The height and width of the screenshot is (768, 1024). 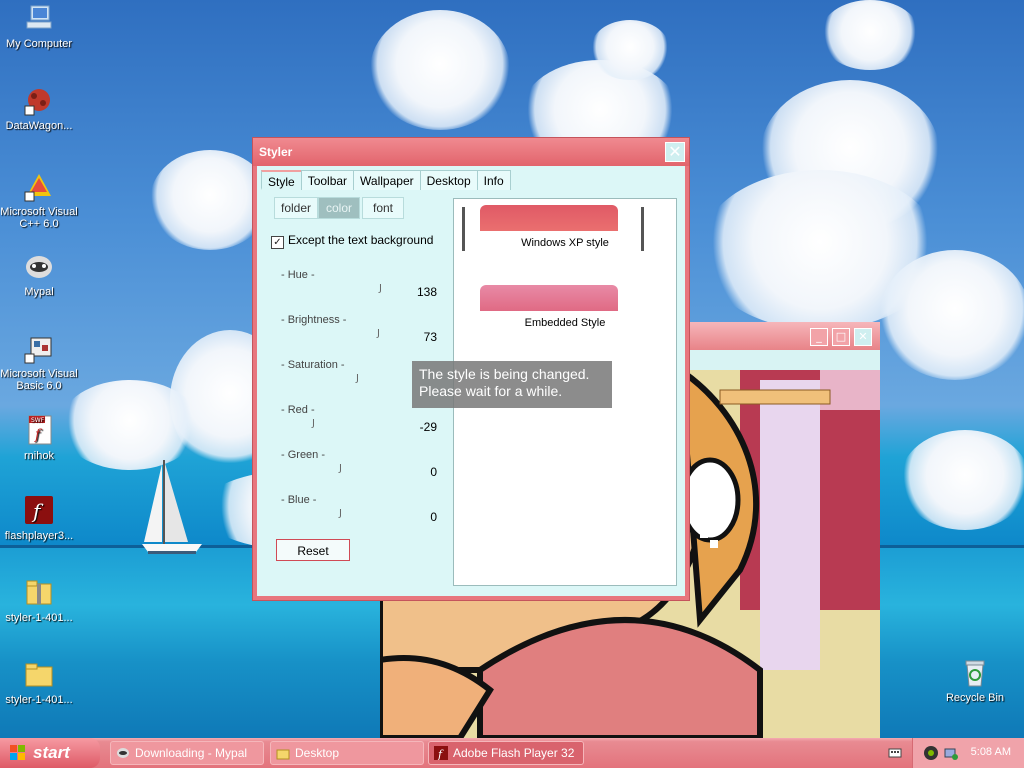 What do you see at coordinates (313, 423) in the screenshot?
I see `red-slider-thumb: J` at bounding box center [313, 423].